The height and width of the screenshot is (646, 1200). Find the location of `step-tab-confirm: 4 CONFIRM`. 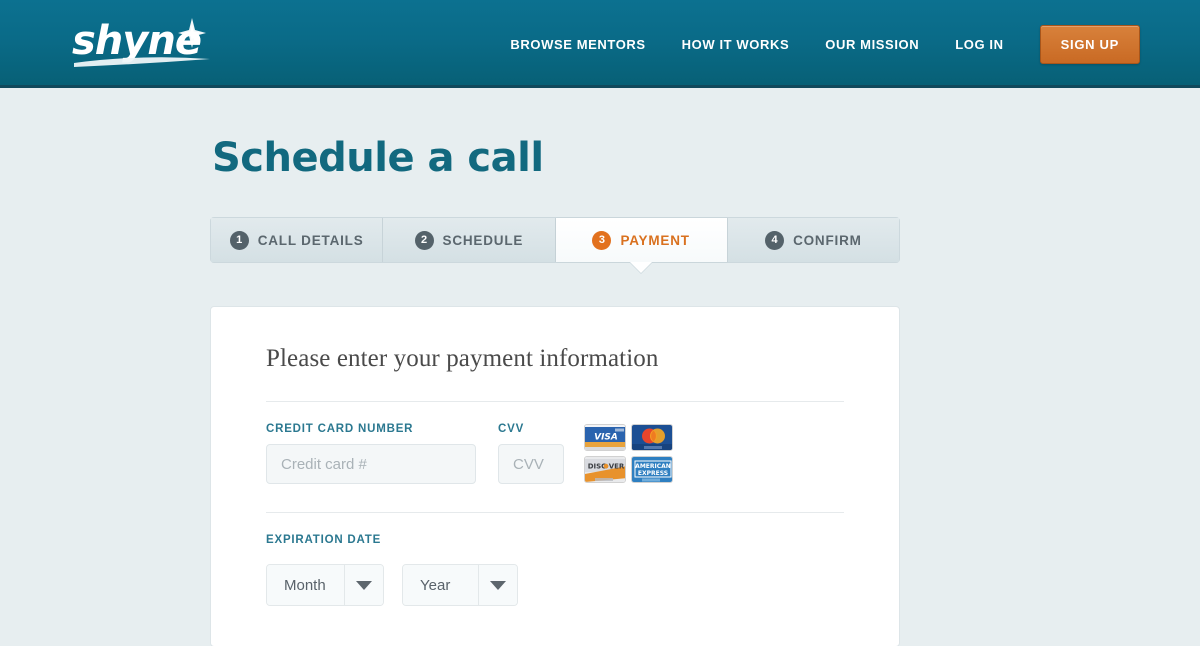

step-tab-confirm: 4 CONFIRM is located at coordinates (813, 240).